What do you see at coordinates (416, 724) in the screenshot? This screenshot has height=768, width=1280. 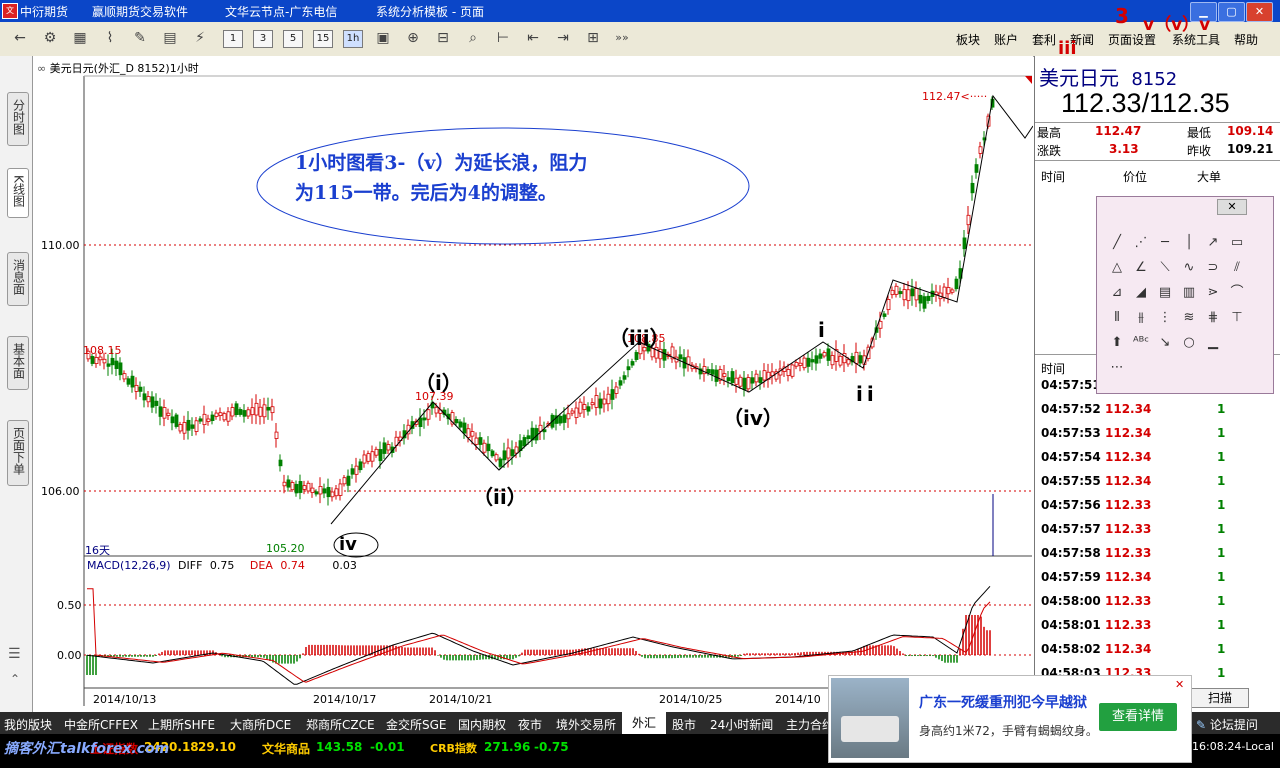 I see `tab-sge: 金交所SGE` at bounding box center [416, 724].